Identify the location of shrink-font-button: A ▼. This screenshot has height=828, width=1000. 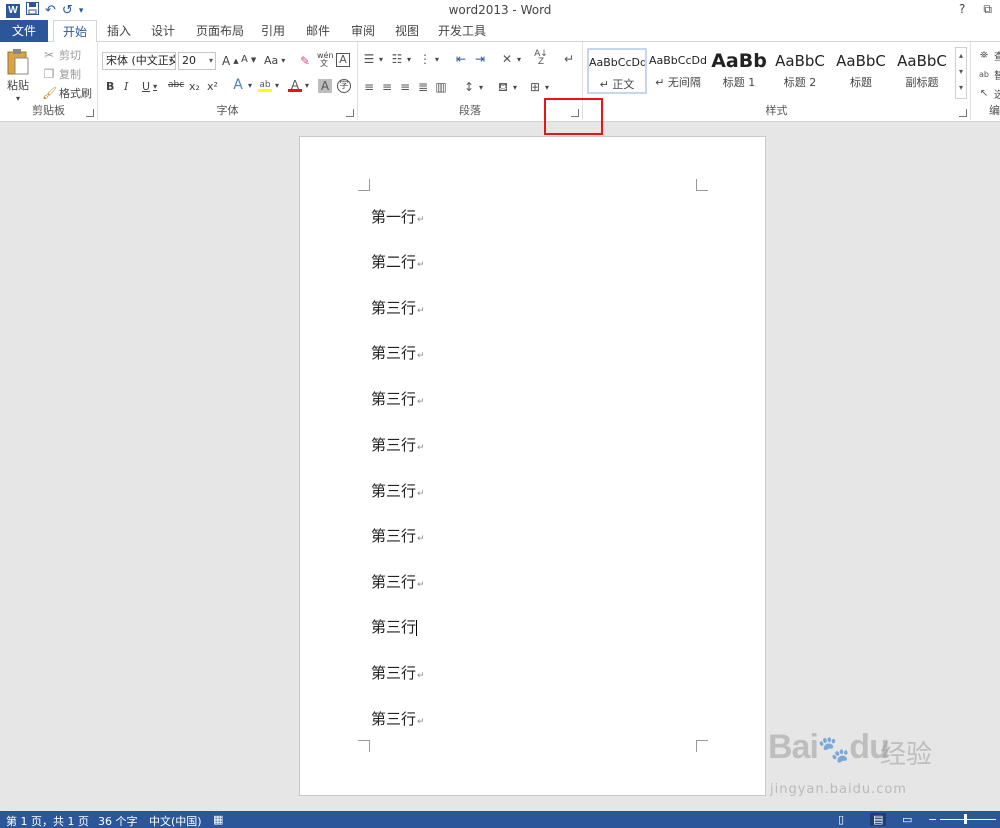
(248, 59).